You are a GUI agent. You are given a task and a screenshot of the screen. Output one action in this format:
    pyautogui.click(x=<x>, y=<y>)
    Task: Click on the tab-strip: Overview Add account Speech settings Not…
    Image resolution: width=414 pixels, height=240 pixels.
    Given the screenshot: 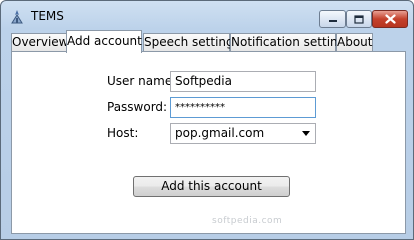 What is the action you would take?
    pyautogui.click(x=208, y=41)
    